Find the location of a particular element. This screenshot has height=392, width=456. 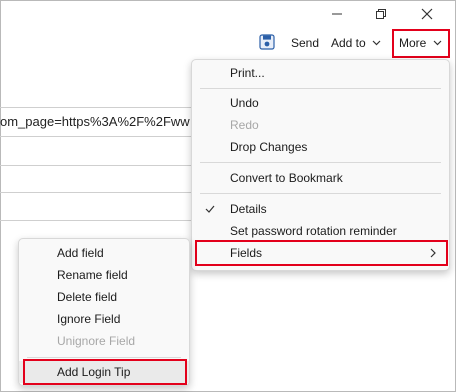

url-field-value: om_page=https%3A%2F%2Fww is located at coordinates (95, 121).